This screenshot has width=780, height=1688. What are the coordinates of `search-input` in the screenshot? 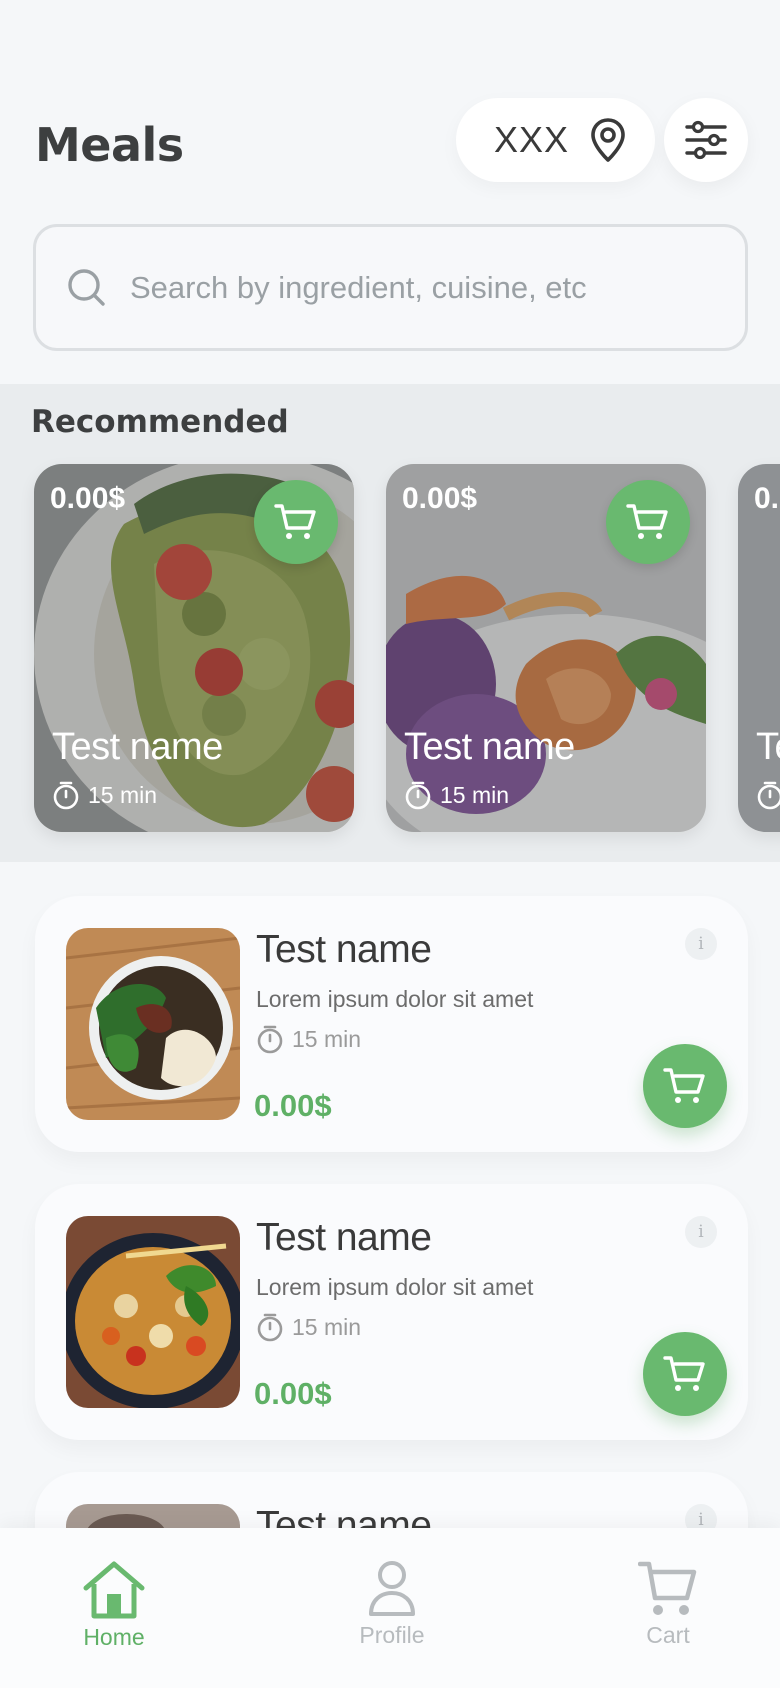 It's located at (430, 287).